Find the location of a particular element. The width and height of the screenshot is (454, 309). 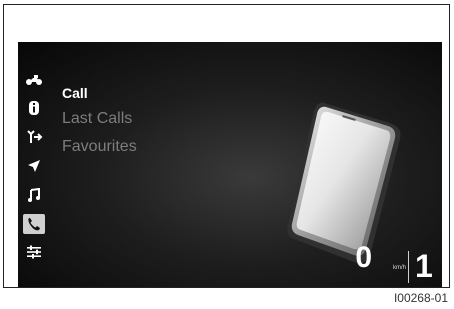

navigation-arrow-icon is located at coordinates (34, 166).